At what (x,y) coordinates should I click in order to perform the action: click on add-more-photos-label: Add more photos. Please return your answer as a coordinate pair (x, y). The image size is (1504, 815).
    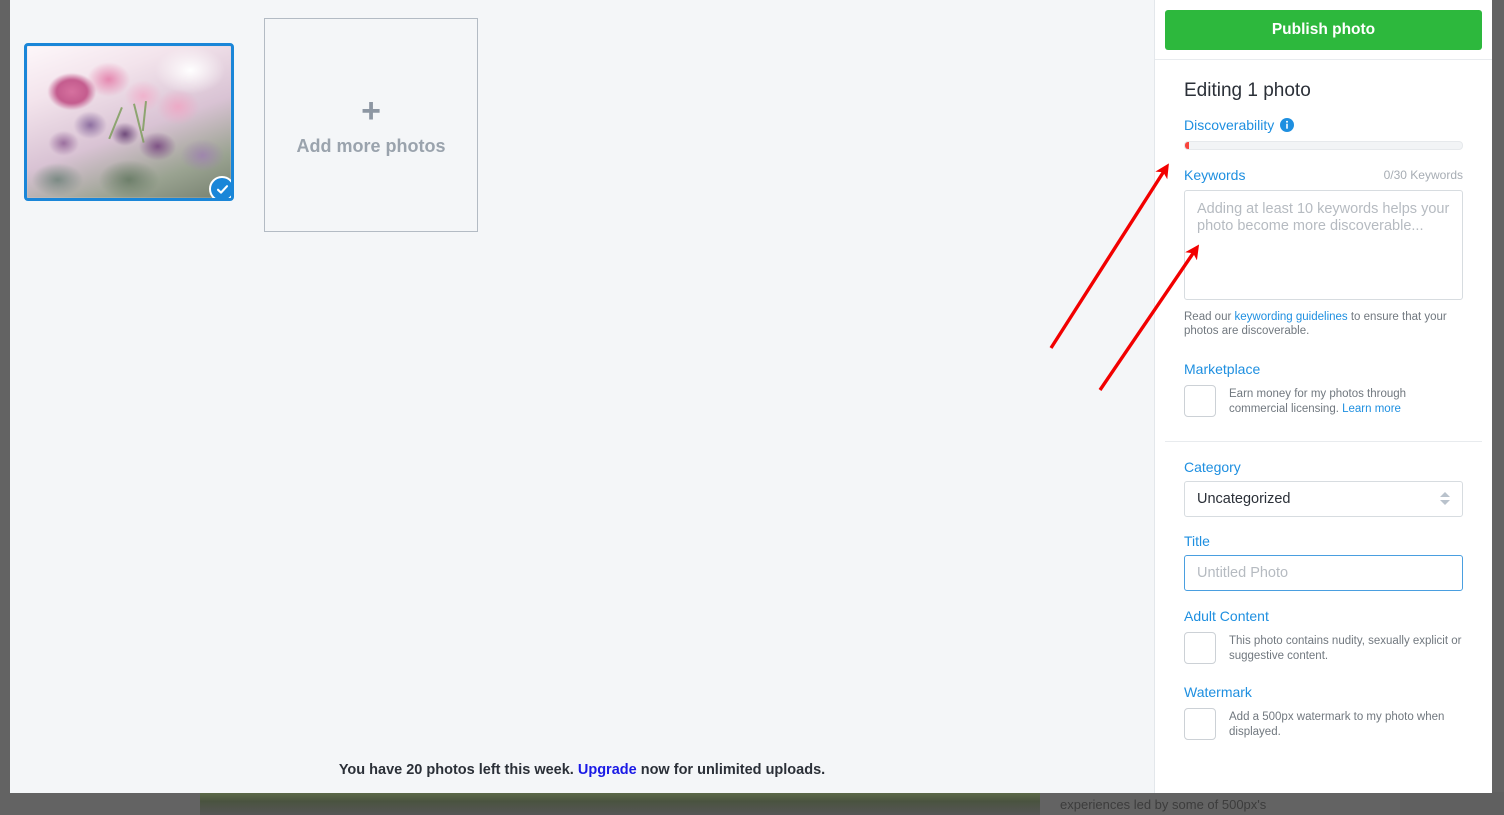
    Looking at the image, I should click on (371, 145).